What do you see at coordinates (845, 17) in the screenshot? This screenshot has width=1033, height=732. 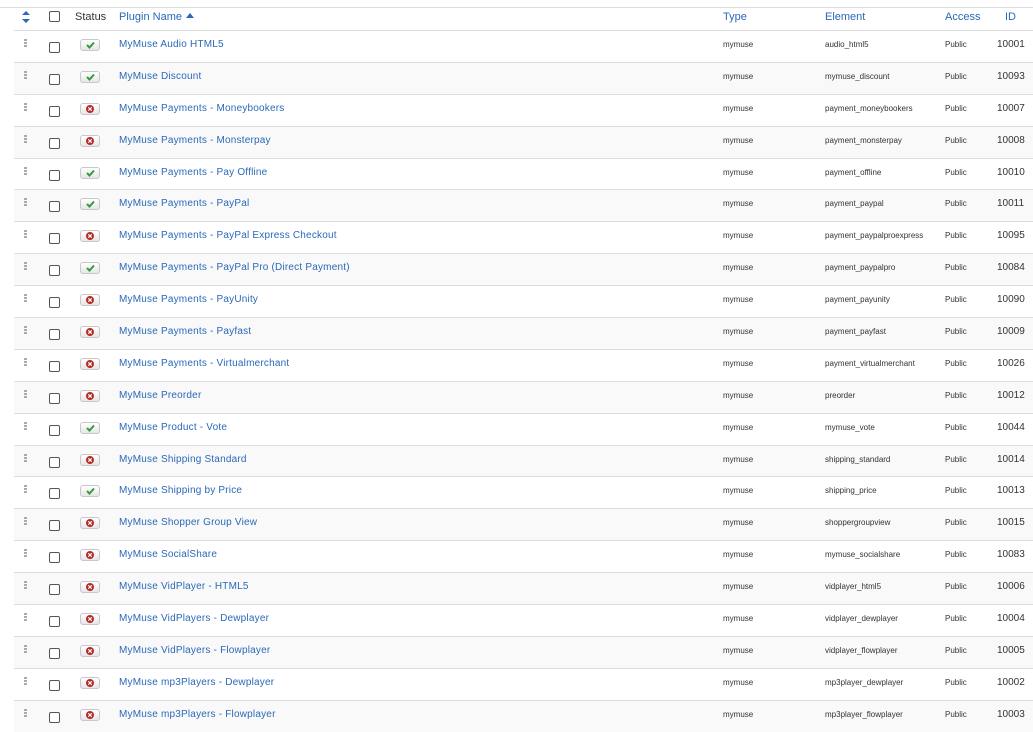 I see `header-element: Element` at bounding box center [845, 17].